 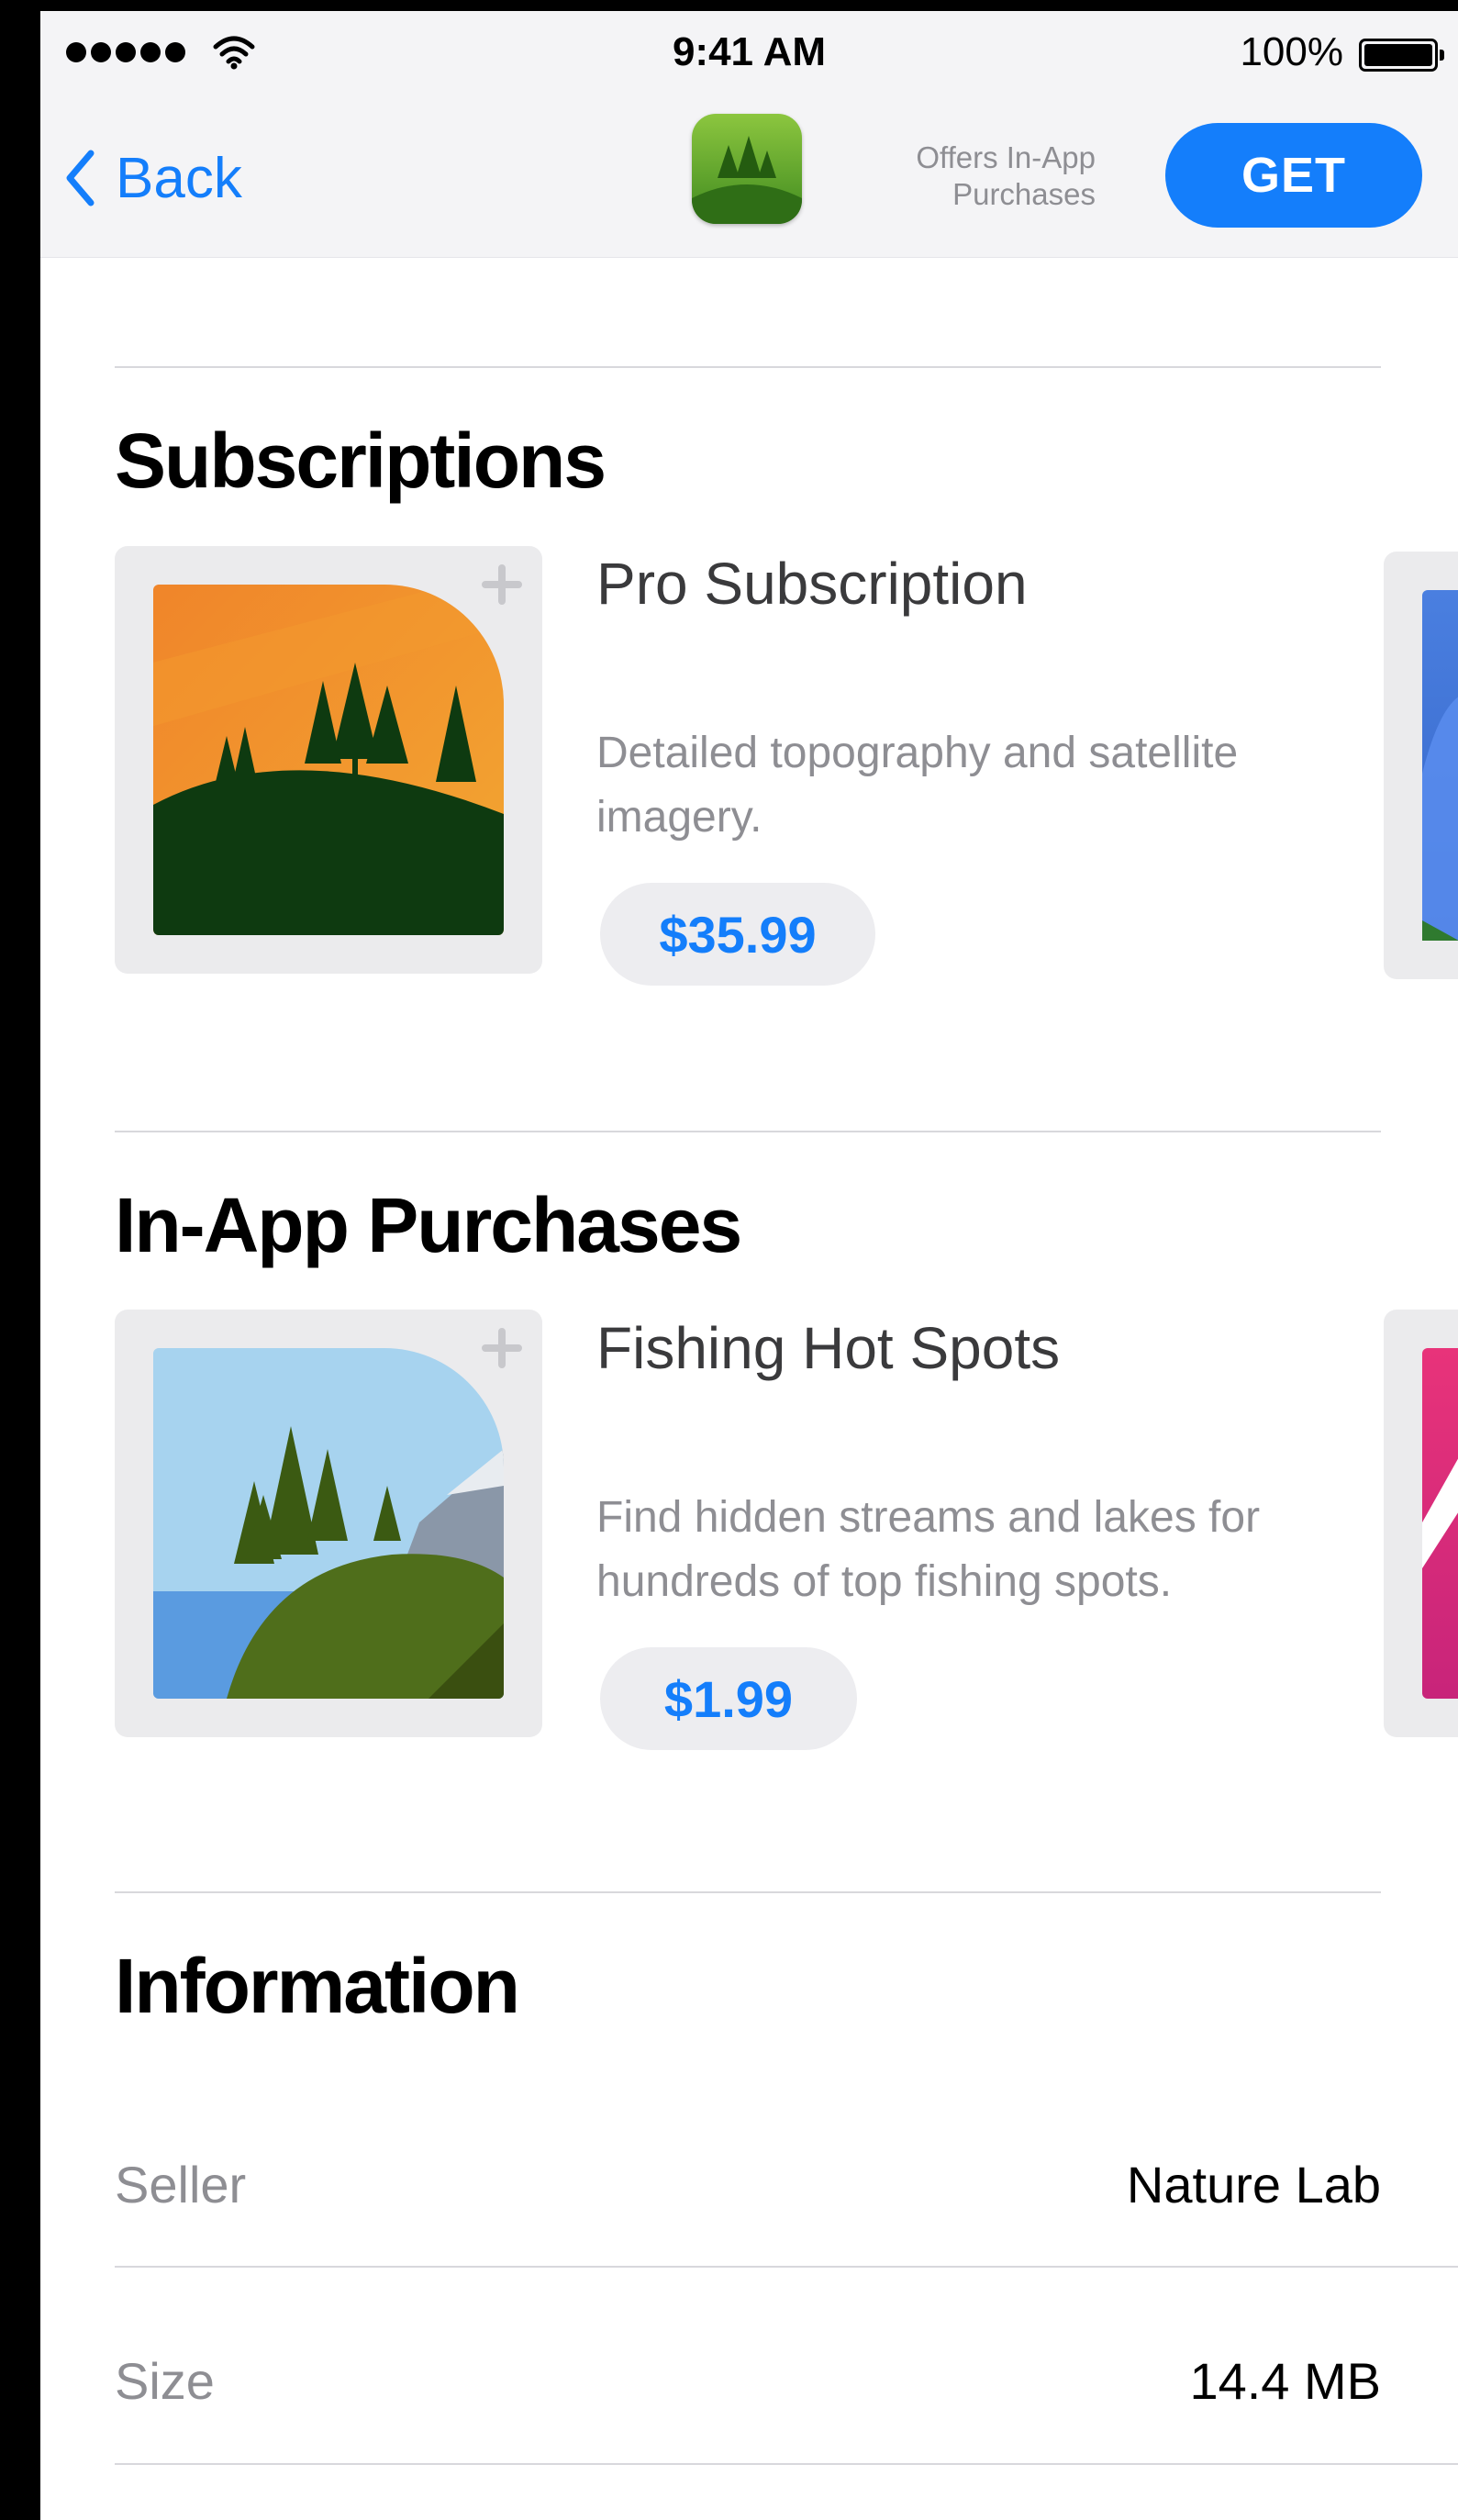 I want to click on back-button-label: Back, so click(x=179, y=178).